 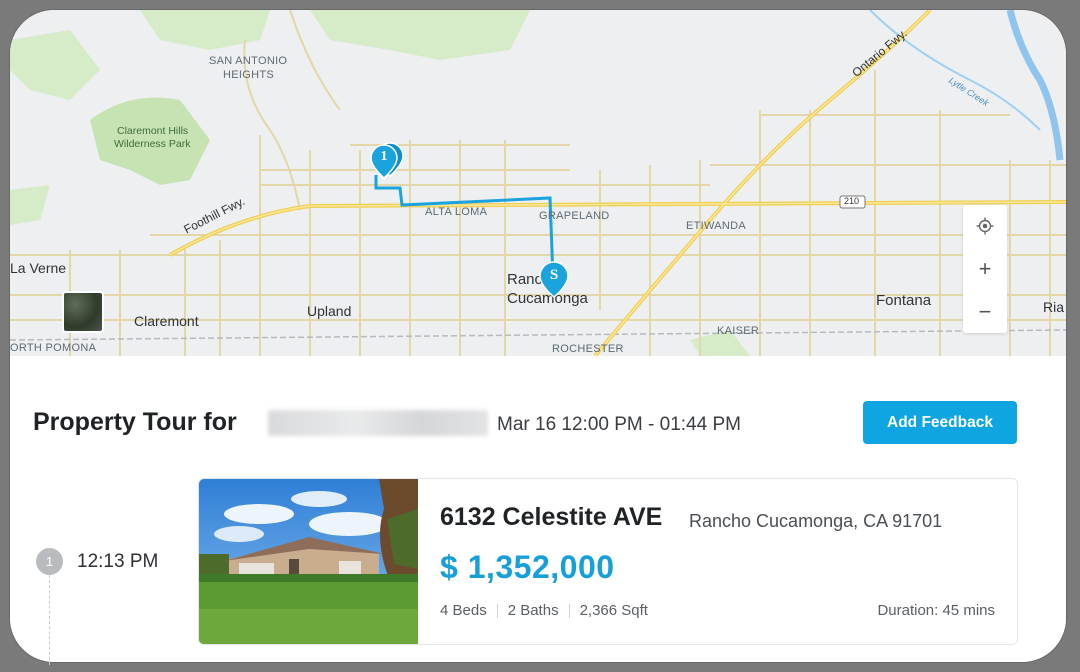 What do you see at coordinates (118, 561) in the screenshot?
I see `stop-time: 12:13 PM` at bounding box center [118, 561].